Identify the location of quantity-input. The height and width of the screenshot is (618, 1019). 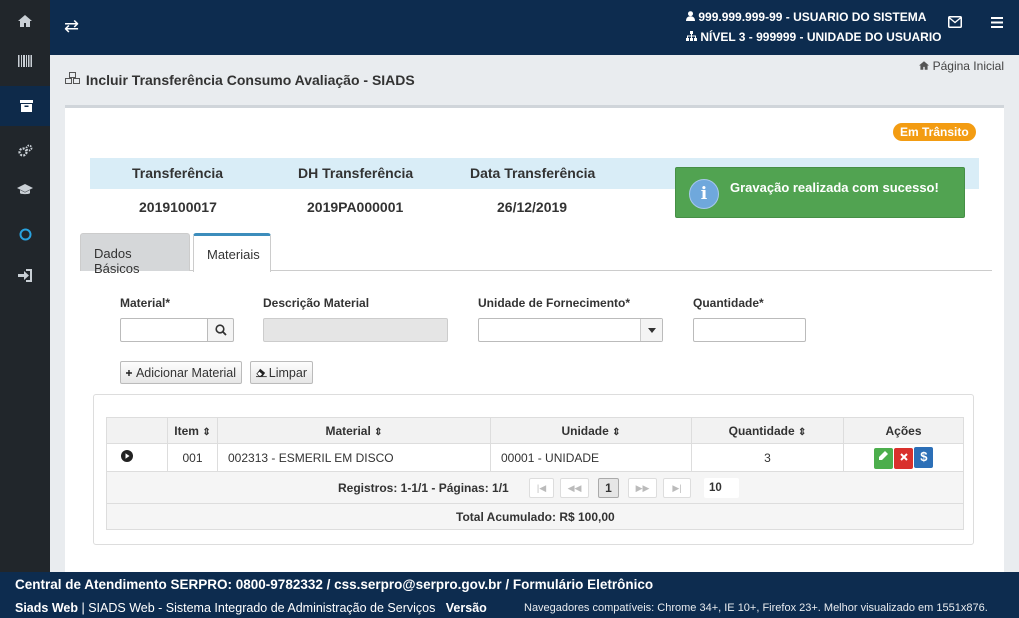
(749, 330).